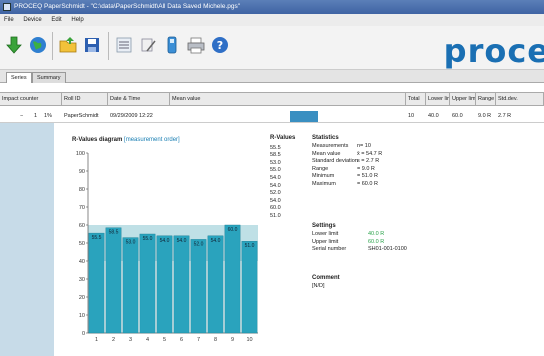 Image resolution: width=544 pixels, height=356 pixels. I want to click on col-lower-limit: Lower limit, so click(438, 99).